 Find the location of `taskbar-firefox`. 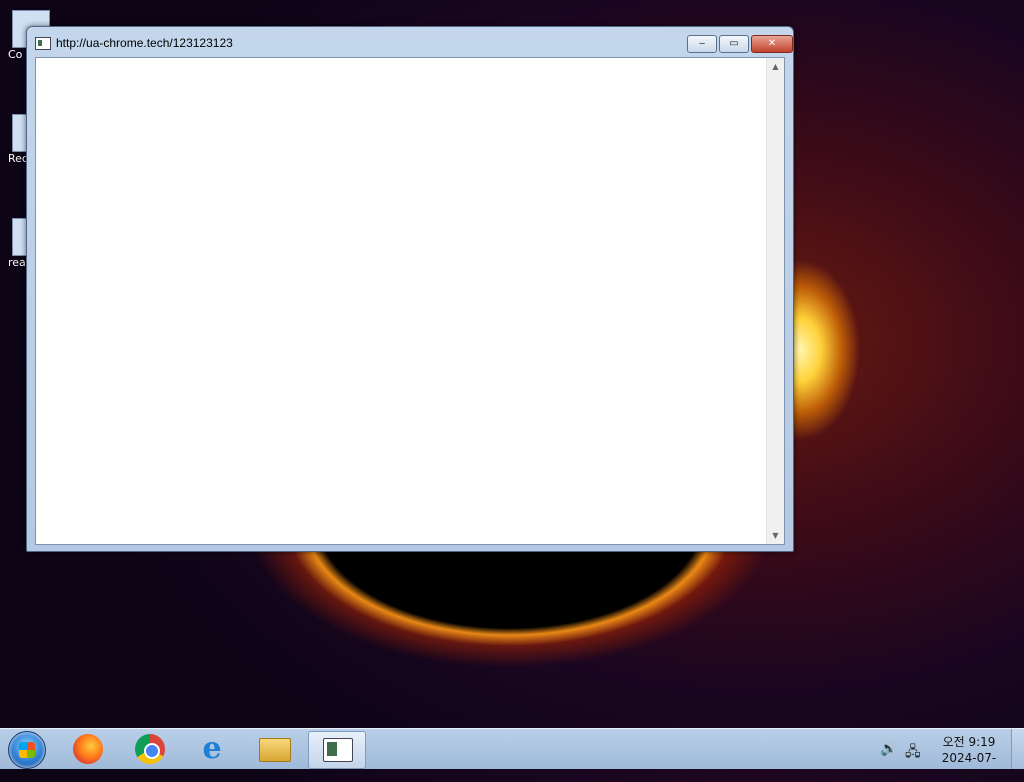

taskbar-firefox is located at coordinates (88, 749).